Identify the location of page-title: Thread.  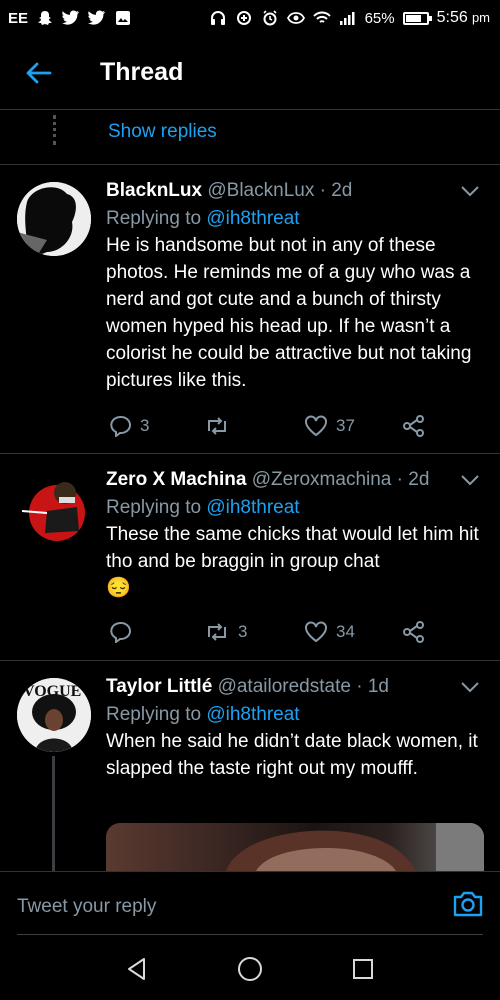
(142, 72).